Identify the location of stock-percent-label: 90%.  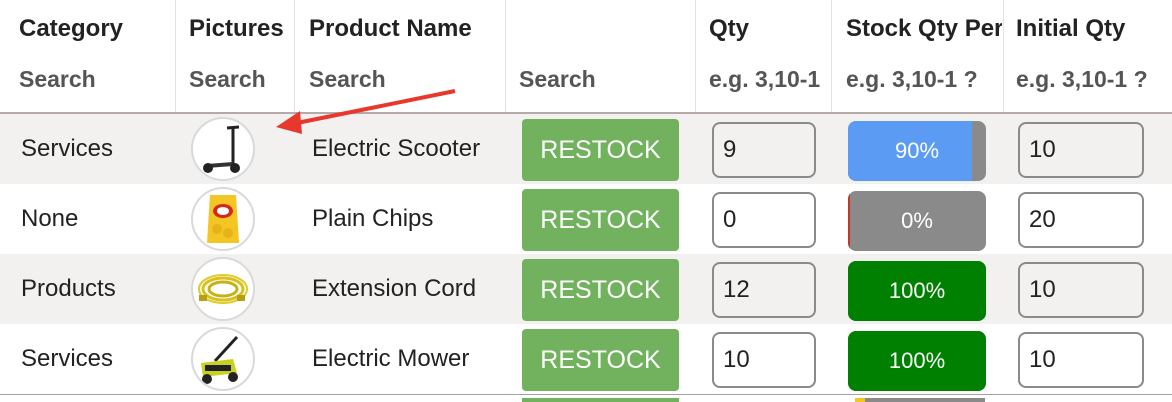
(917, 150).